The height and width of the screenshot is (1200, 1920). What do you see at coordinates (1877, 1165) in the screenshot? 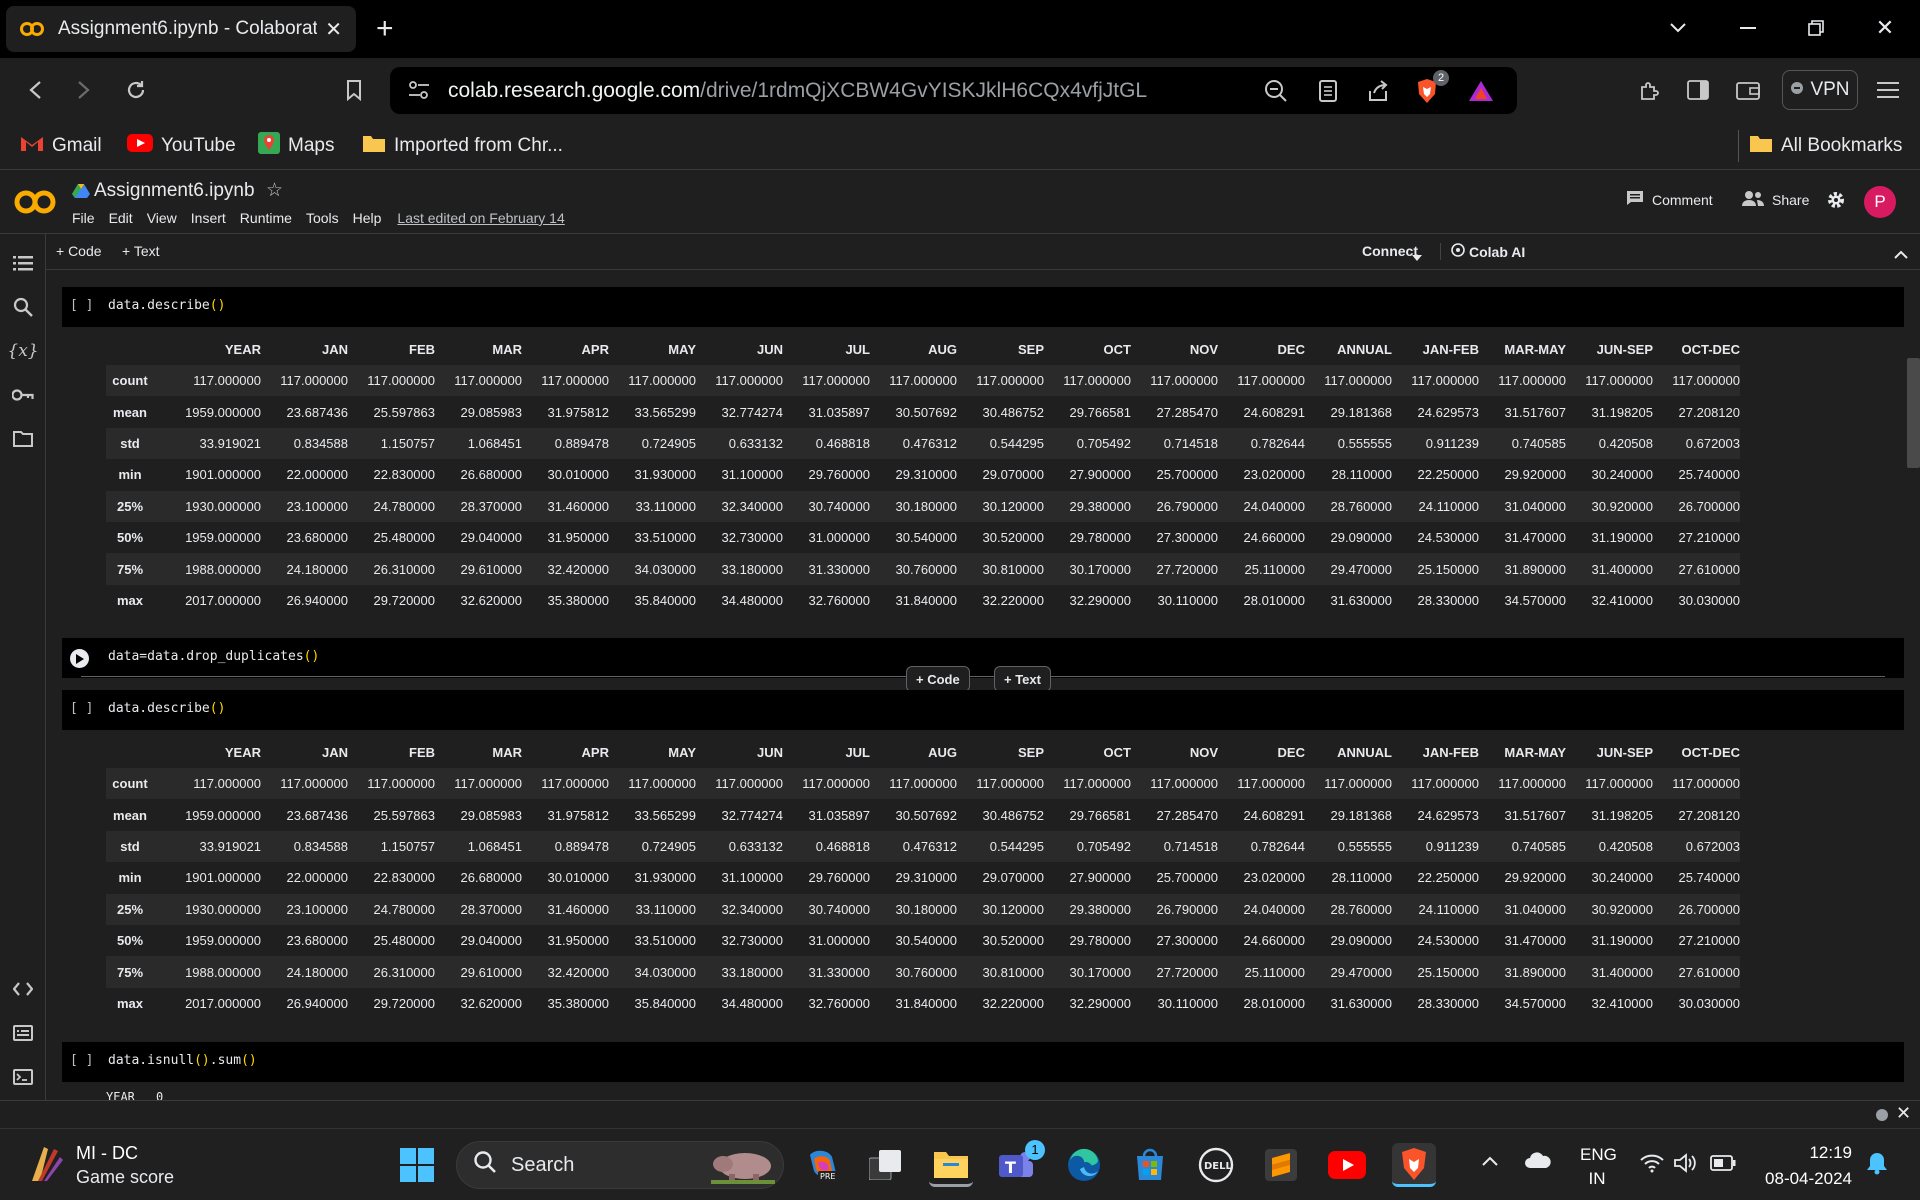
I see `notifications-bell-icon` at bounding box center [1877, 1165].